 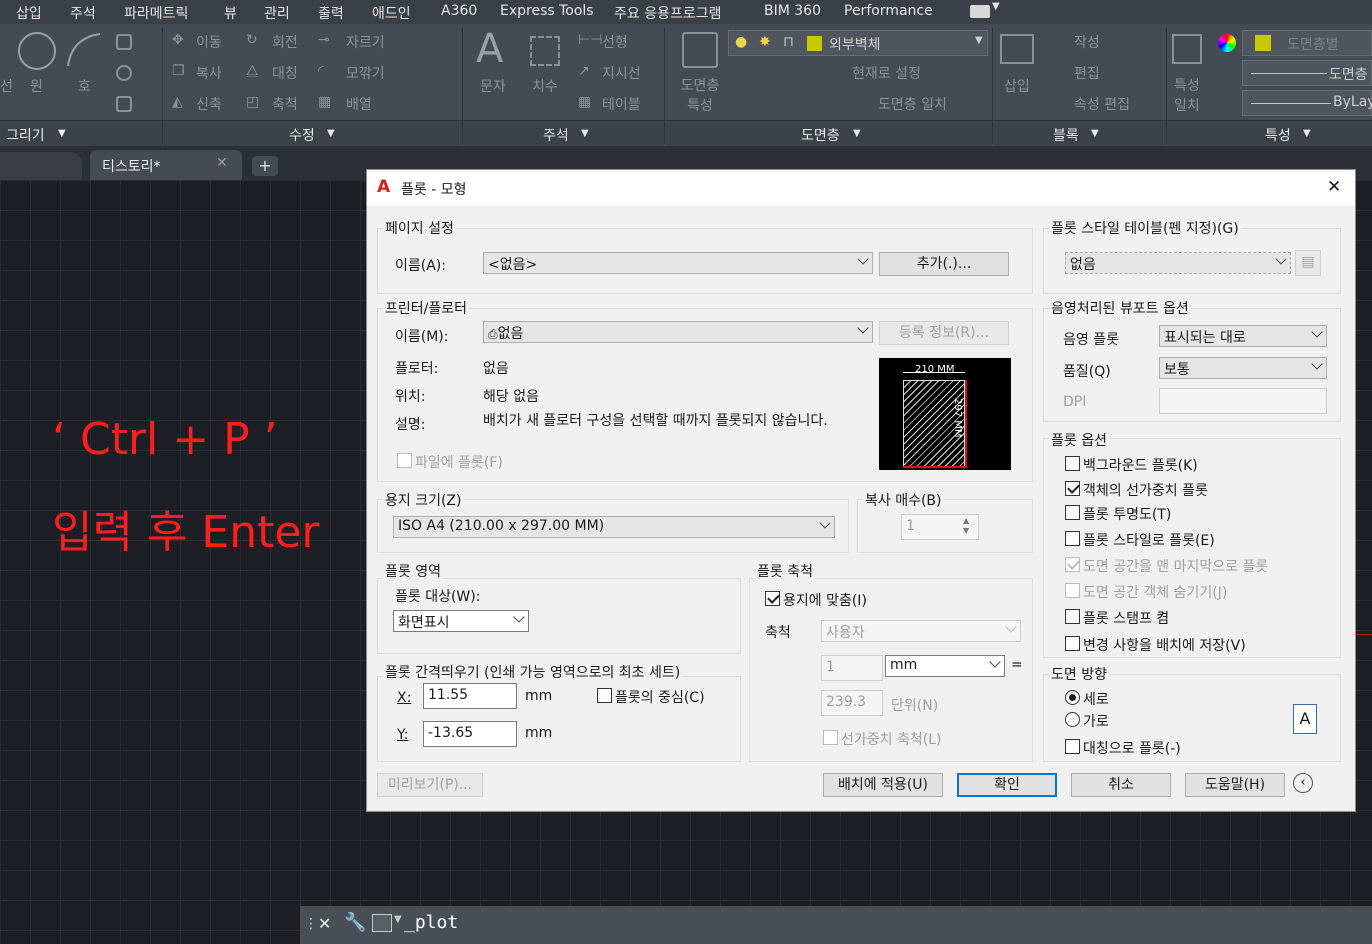 What do you see at coordinates (285, 42) in the screenshot?
I see `modify-rotate: 회전` at bounding box center [285, 42].